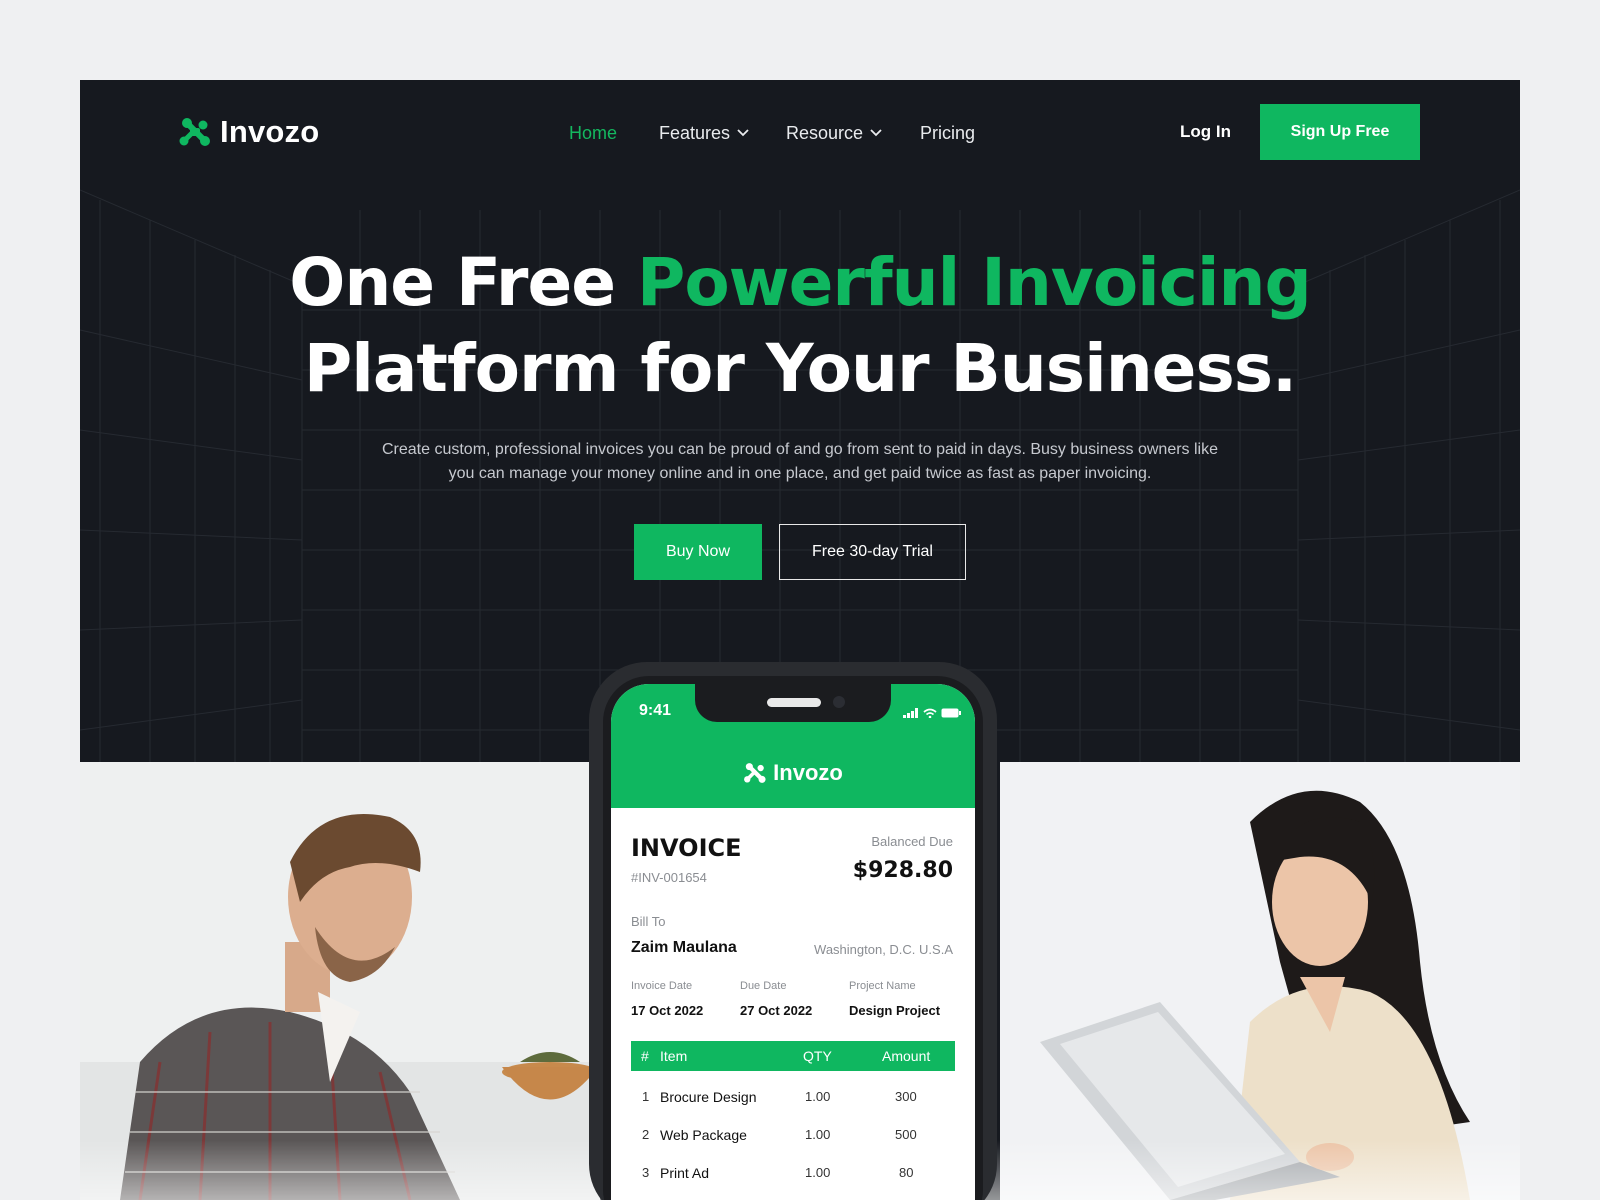 The image size is (1600, 1200). I want to click on invoice-table-header: # Item QTY Amount, so click(793, 1056).